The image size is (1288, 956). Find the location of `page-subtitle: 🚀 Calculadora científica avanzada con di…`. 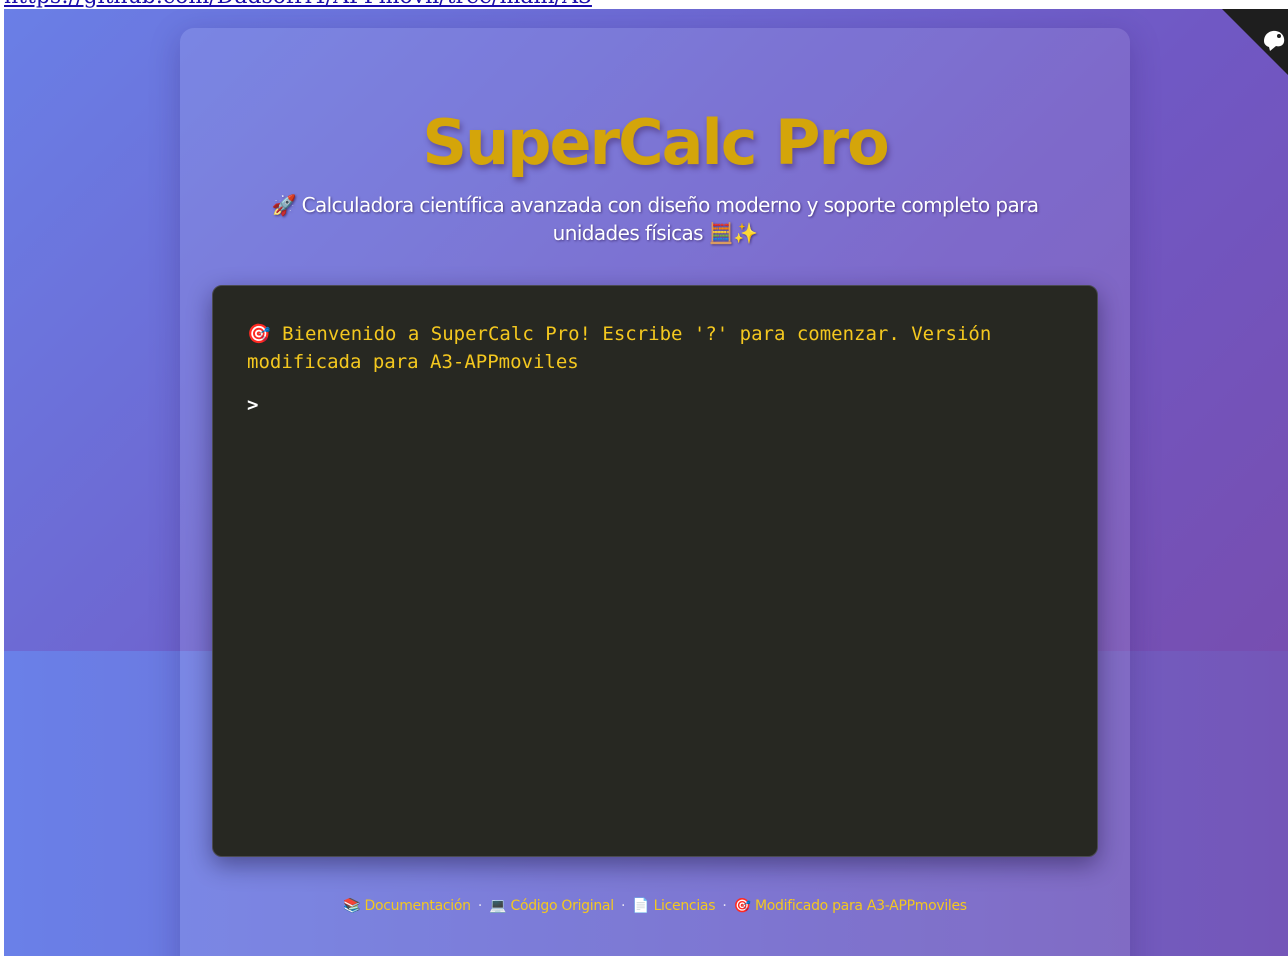

page-subtitle: 🚀 Calculadora científica avanzada con di… is located at coordinates (655, 219).